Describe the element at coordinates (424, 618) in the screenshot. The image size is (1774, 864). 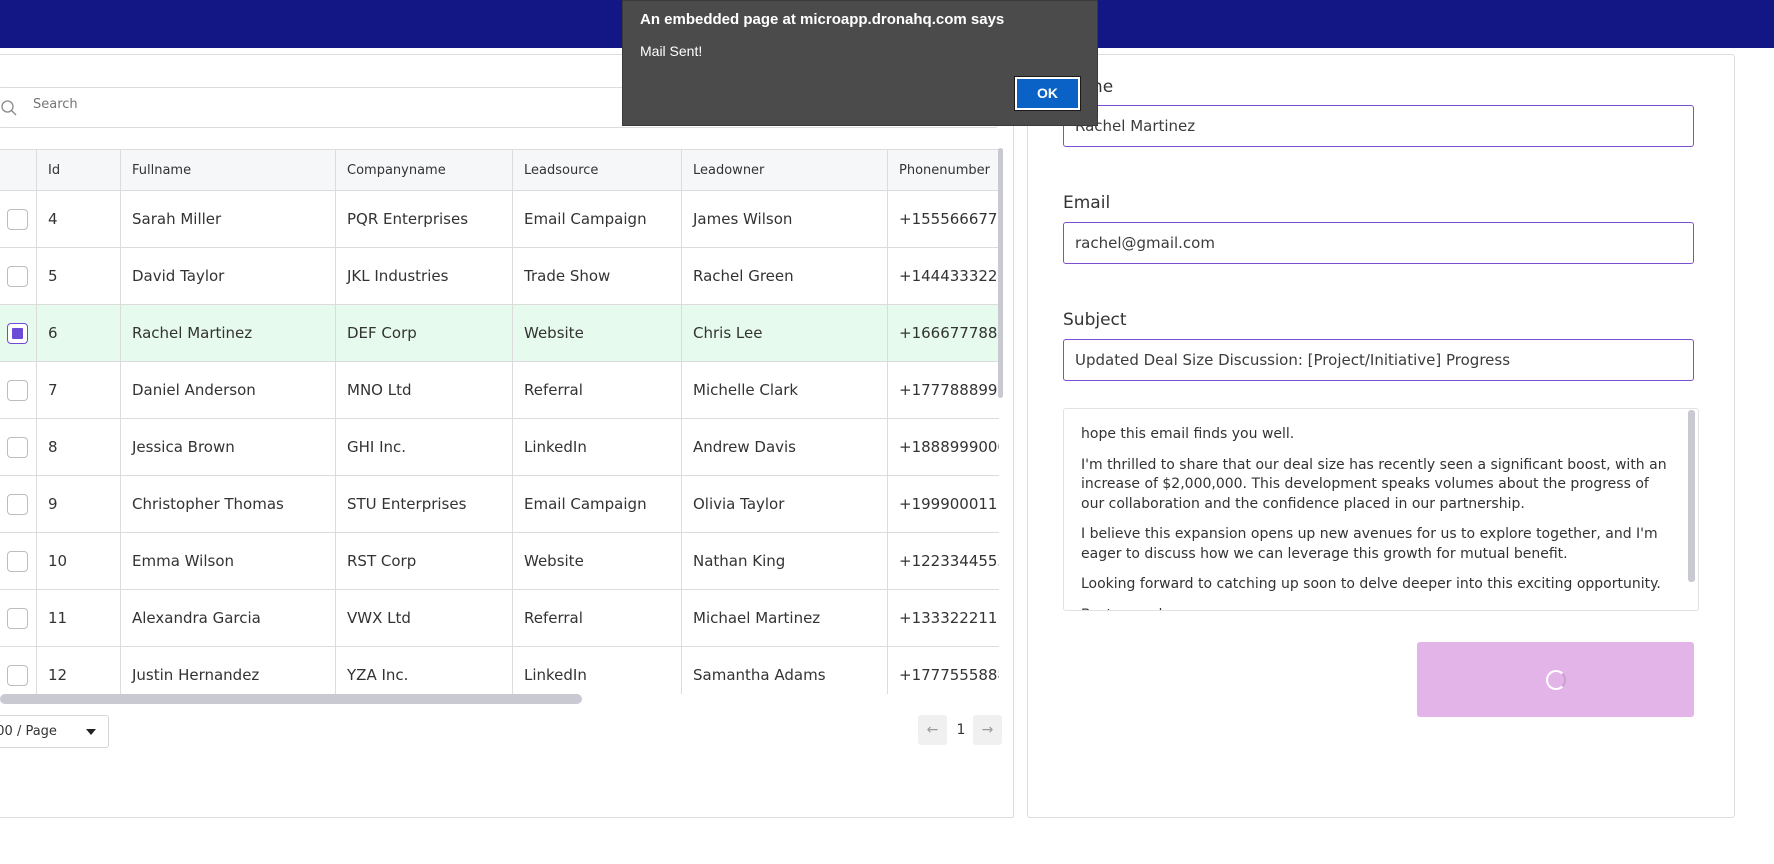
I see `cell-companyname: VWX Ltd` at that location.